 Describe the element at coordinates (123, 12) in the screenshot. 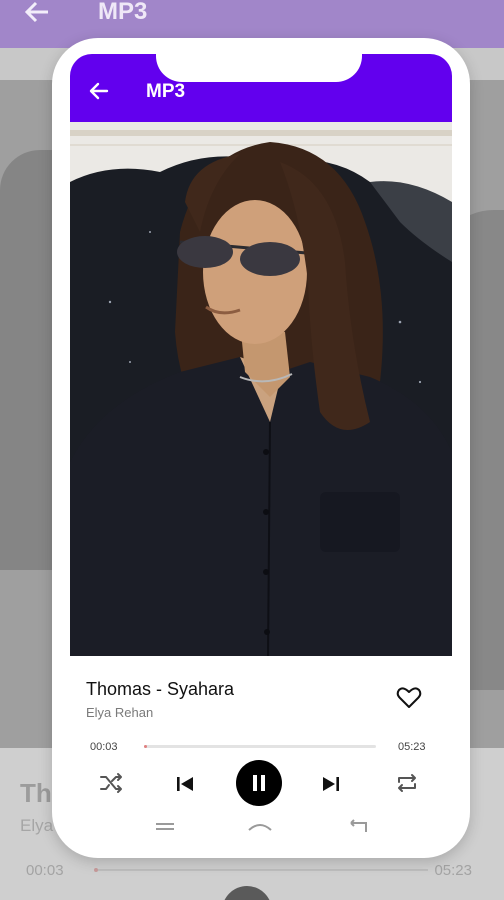

I see `background-app-title: MP3` at that location.